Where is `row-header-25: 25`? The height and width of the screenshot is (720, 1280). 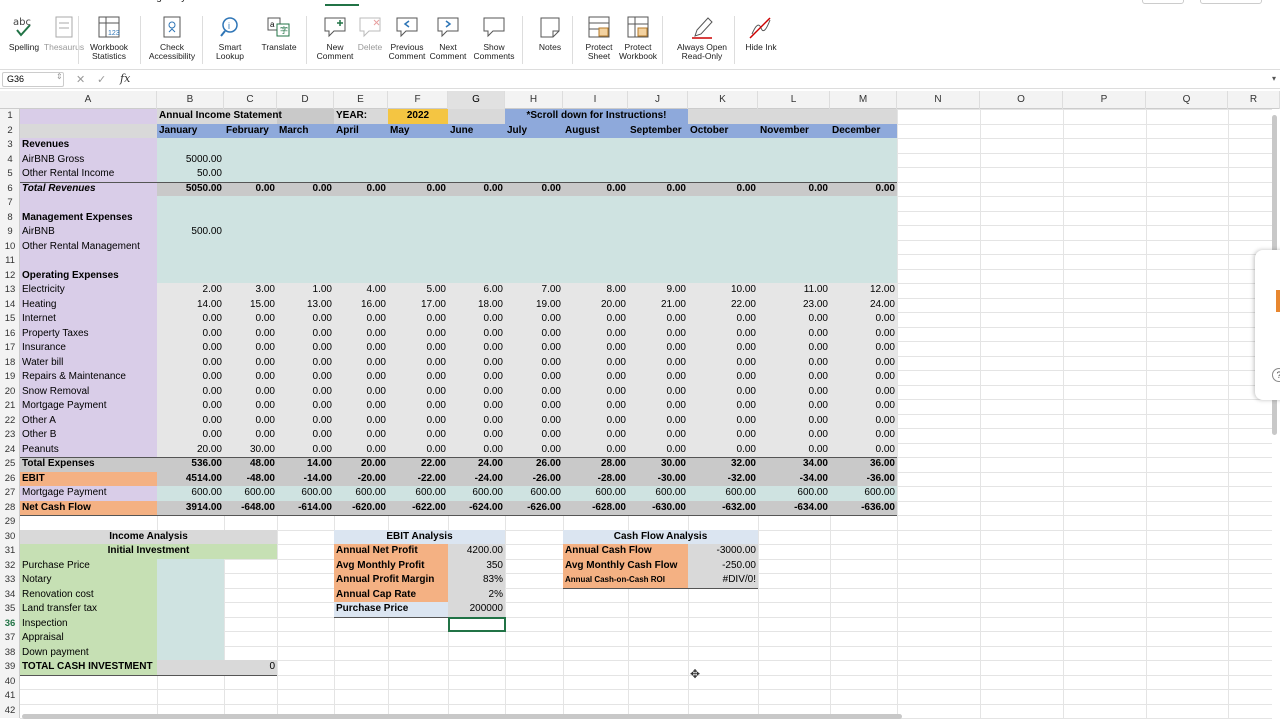
row-header-25: 25 is located at coordinates (10, 464).